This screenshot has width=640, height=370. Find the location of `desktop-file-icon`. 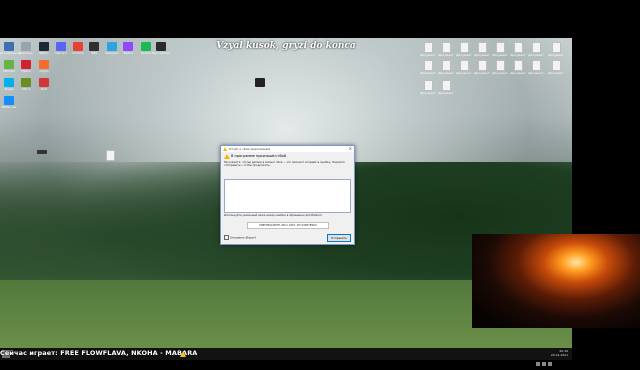

desktop-file-icon is located at coordinates (110, 155).